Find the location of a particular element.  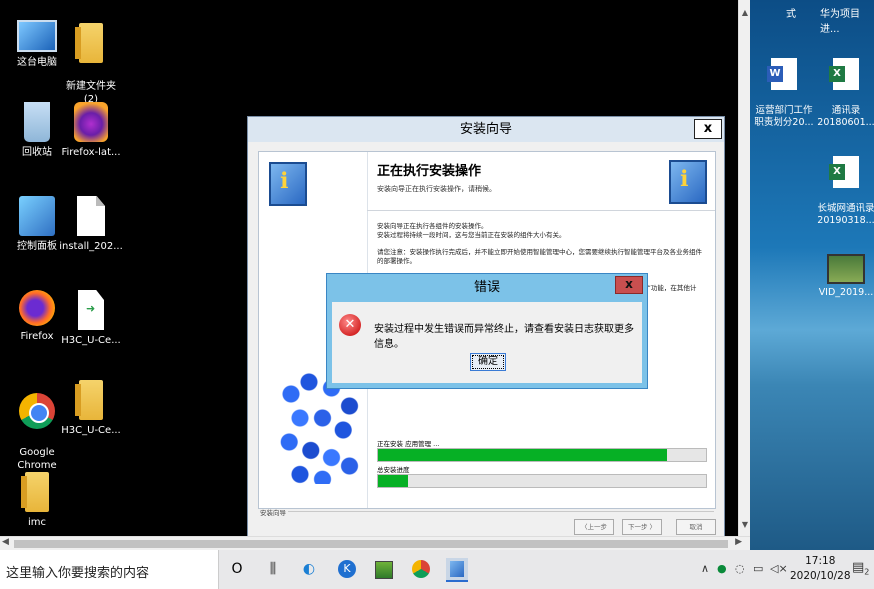

overall-progress-bar is located at coordinates (542, 481).